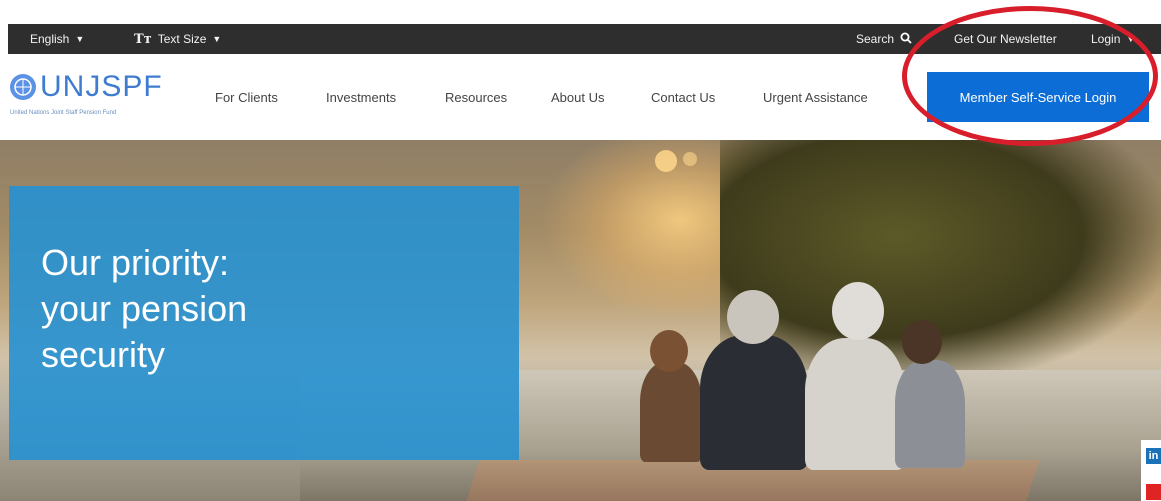 The height and width of the screenshot is (501, 1161). What do you see at coordinates (50, 39) in the screenshot?
I see `language-label: English` at bounding box center [50, 39].